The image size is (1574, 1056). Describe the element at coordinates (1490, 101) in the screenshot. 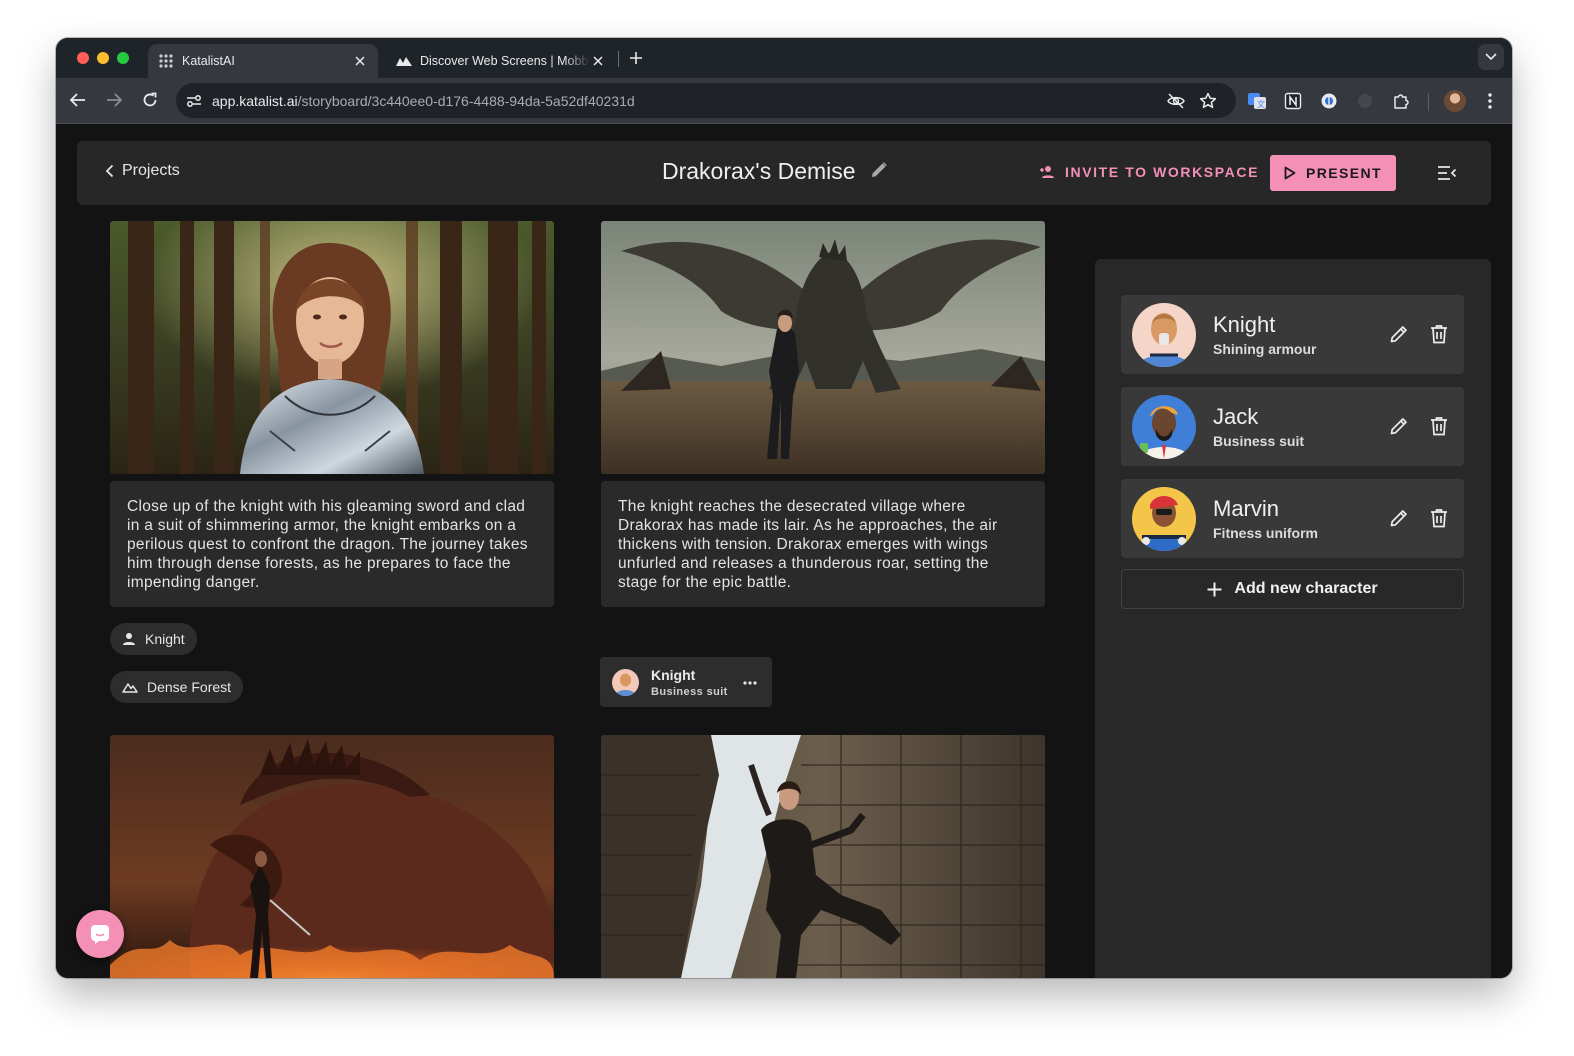

I see `kebab-menu-icon` at that location.